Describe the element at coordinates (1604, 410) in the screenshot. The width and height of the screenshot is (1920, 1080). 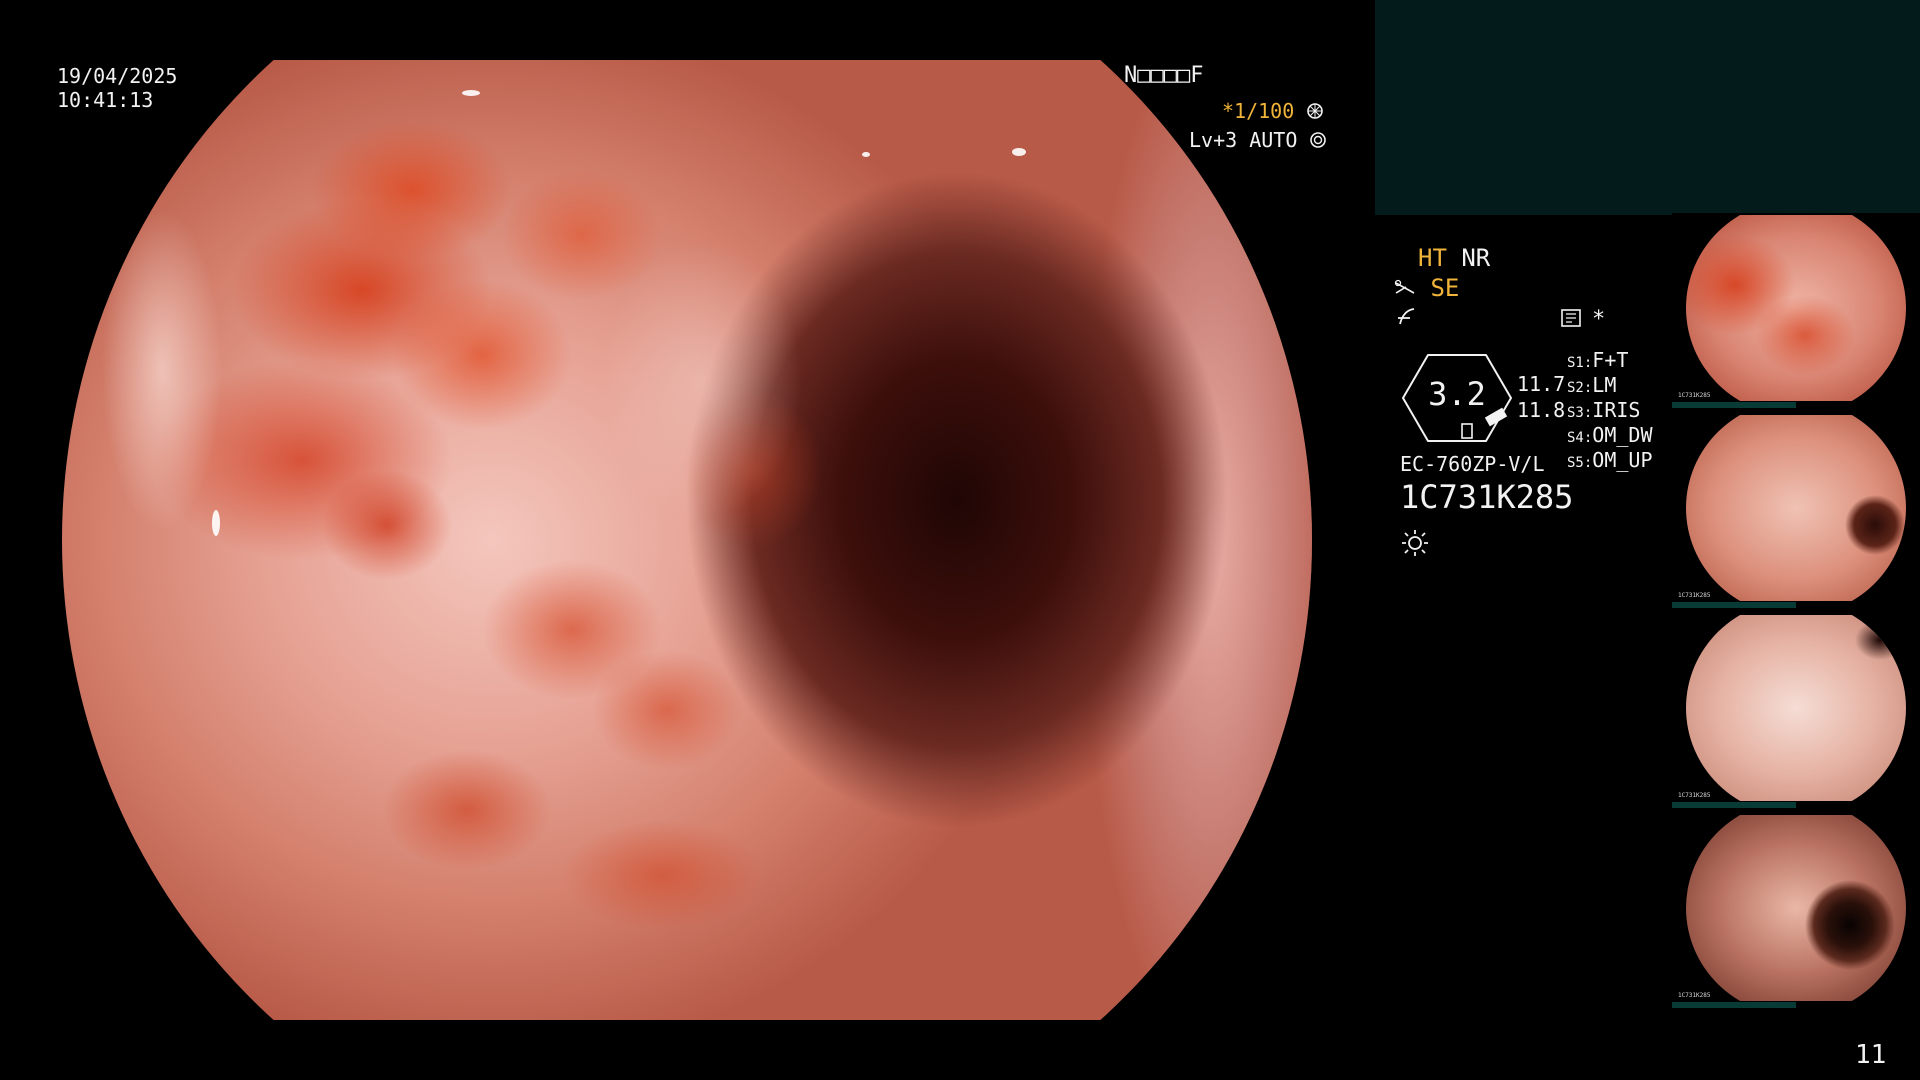
I see `switch-row: S3:IRIS` at that location.